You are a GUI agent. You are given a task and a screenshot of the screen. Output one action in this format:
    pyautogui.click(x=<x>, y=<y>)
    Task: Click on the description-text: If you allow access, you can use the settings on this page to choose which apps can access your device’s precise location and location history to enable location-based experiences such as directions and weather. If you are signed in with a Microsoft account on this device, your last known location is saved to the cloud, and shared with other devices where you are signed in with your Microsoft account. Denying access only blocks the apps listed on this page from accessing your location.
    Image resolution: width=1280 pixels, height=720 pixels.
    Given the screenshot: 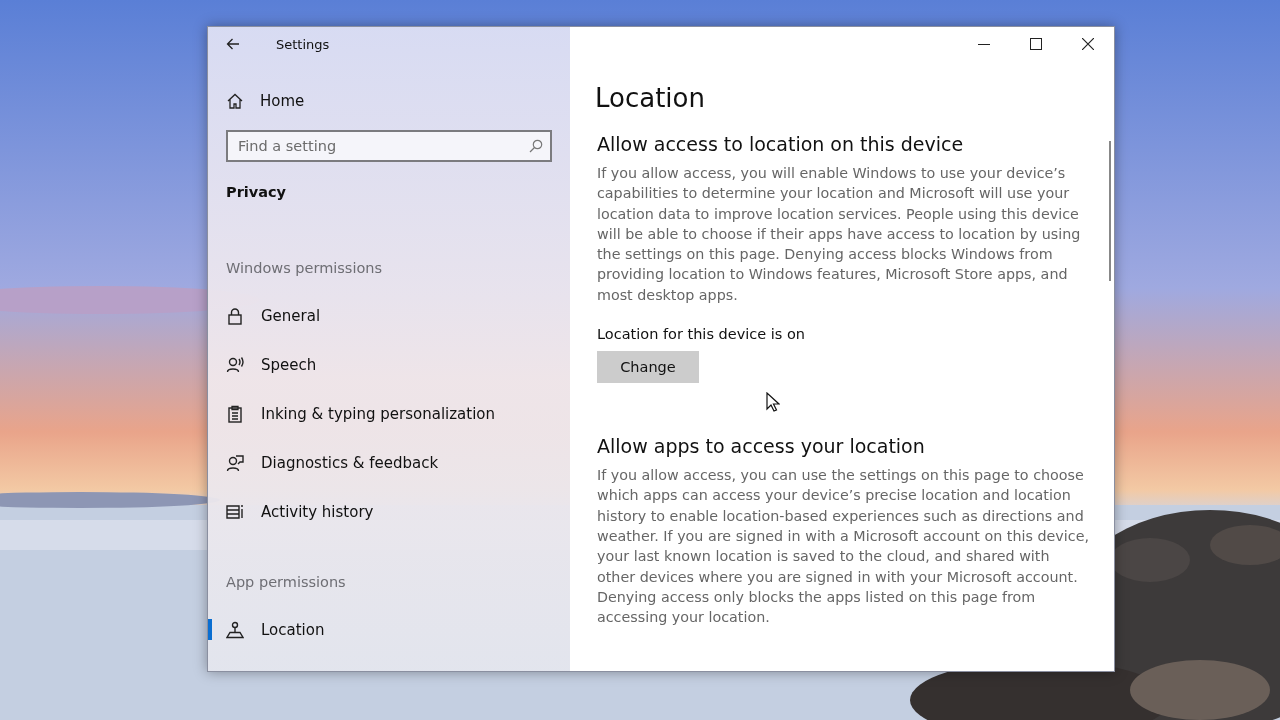 What is the action you would take?
    pyautogui.click(x=843, y=547)
    